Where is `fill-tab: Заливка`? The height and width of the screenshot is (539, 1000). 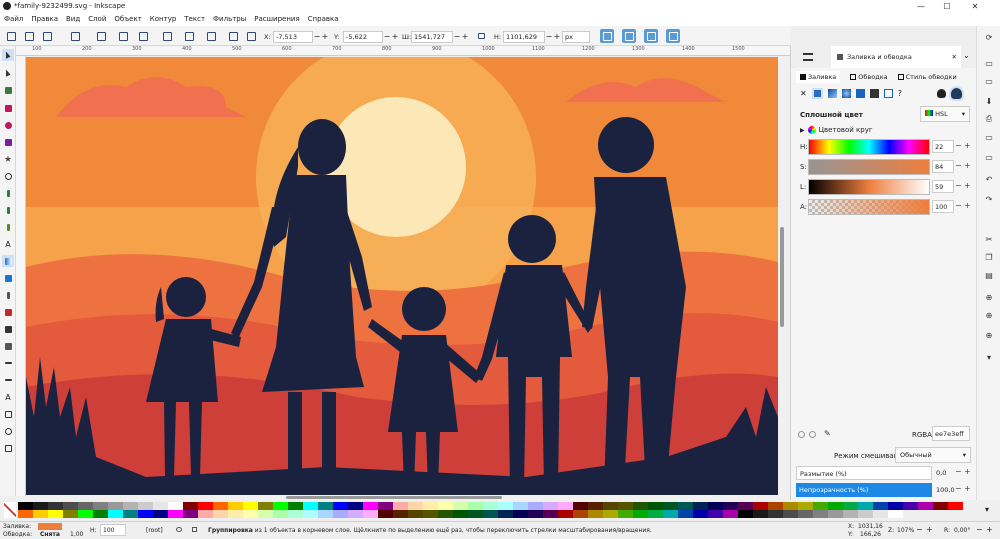 fill-tab: Заливка is located at coordinates (818, 77).